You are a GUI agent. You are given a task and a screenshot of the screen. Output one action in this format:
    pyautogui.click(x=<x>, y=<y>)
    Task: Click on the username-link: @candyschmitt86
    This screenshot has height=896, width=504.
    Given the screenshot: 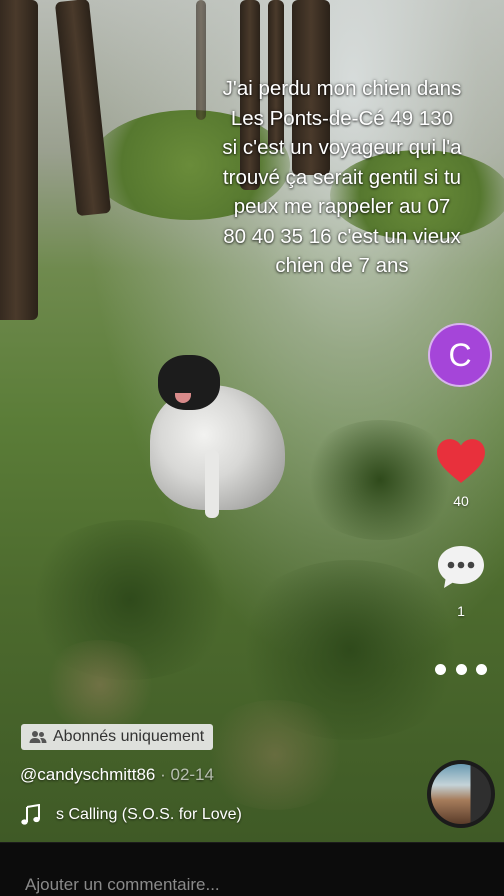 What is the action you would take?
    pyautogui.click(x=87, y=774)
    